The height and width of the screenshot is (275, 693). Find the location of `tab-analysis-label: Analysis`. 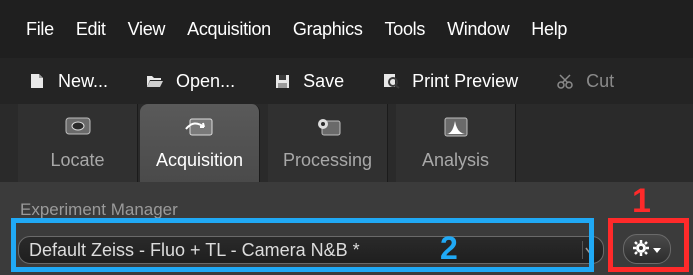

tab-analysis-label: Analysis is located at coordinates (455, 160).